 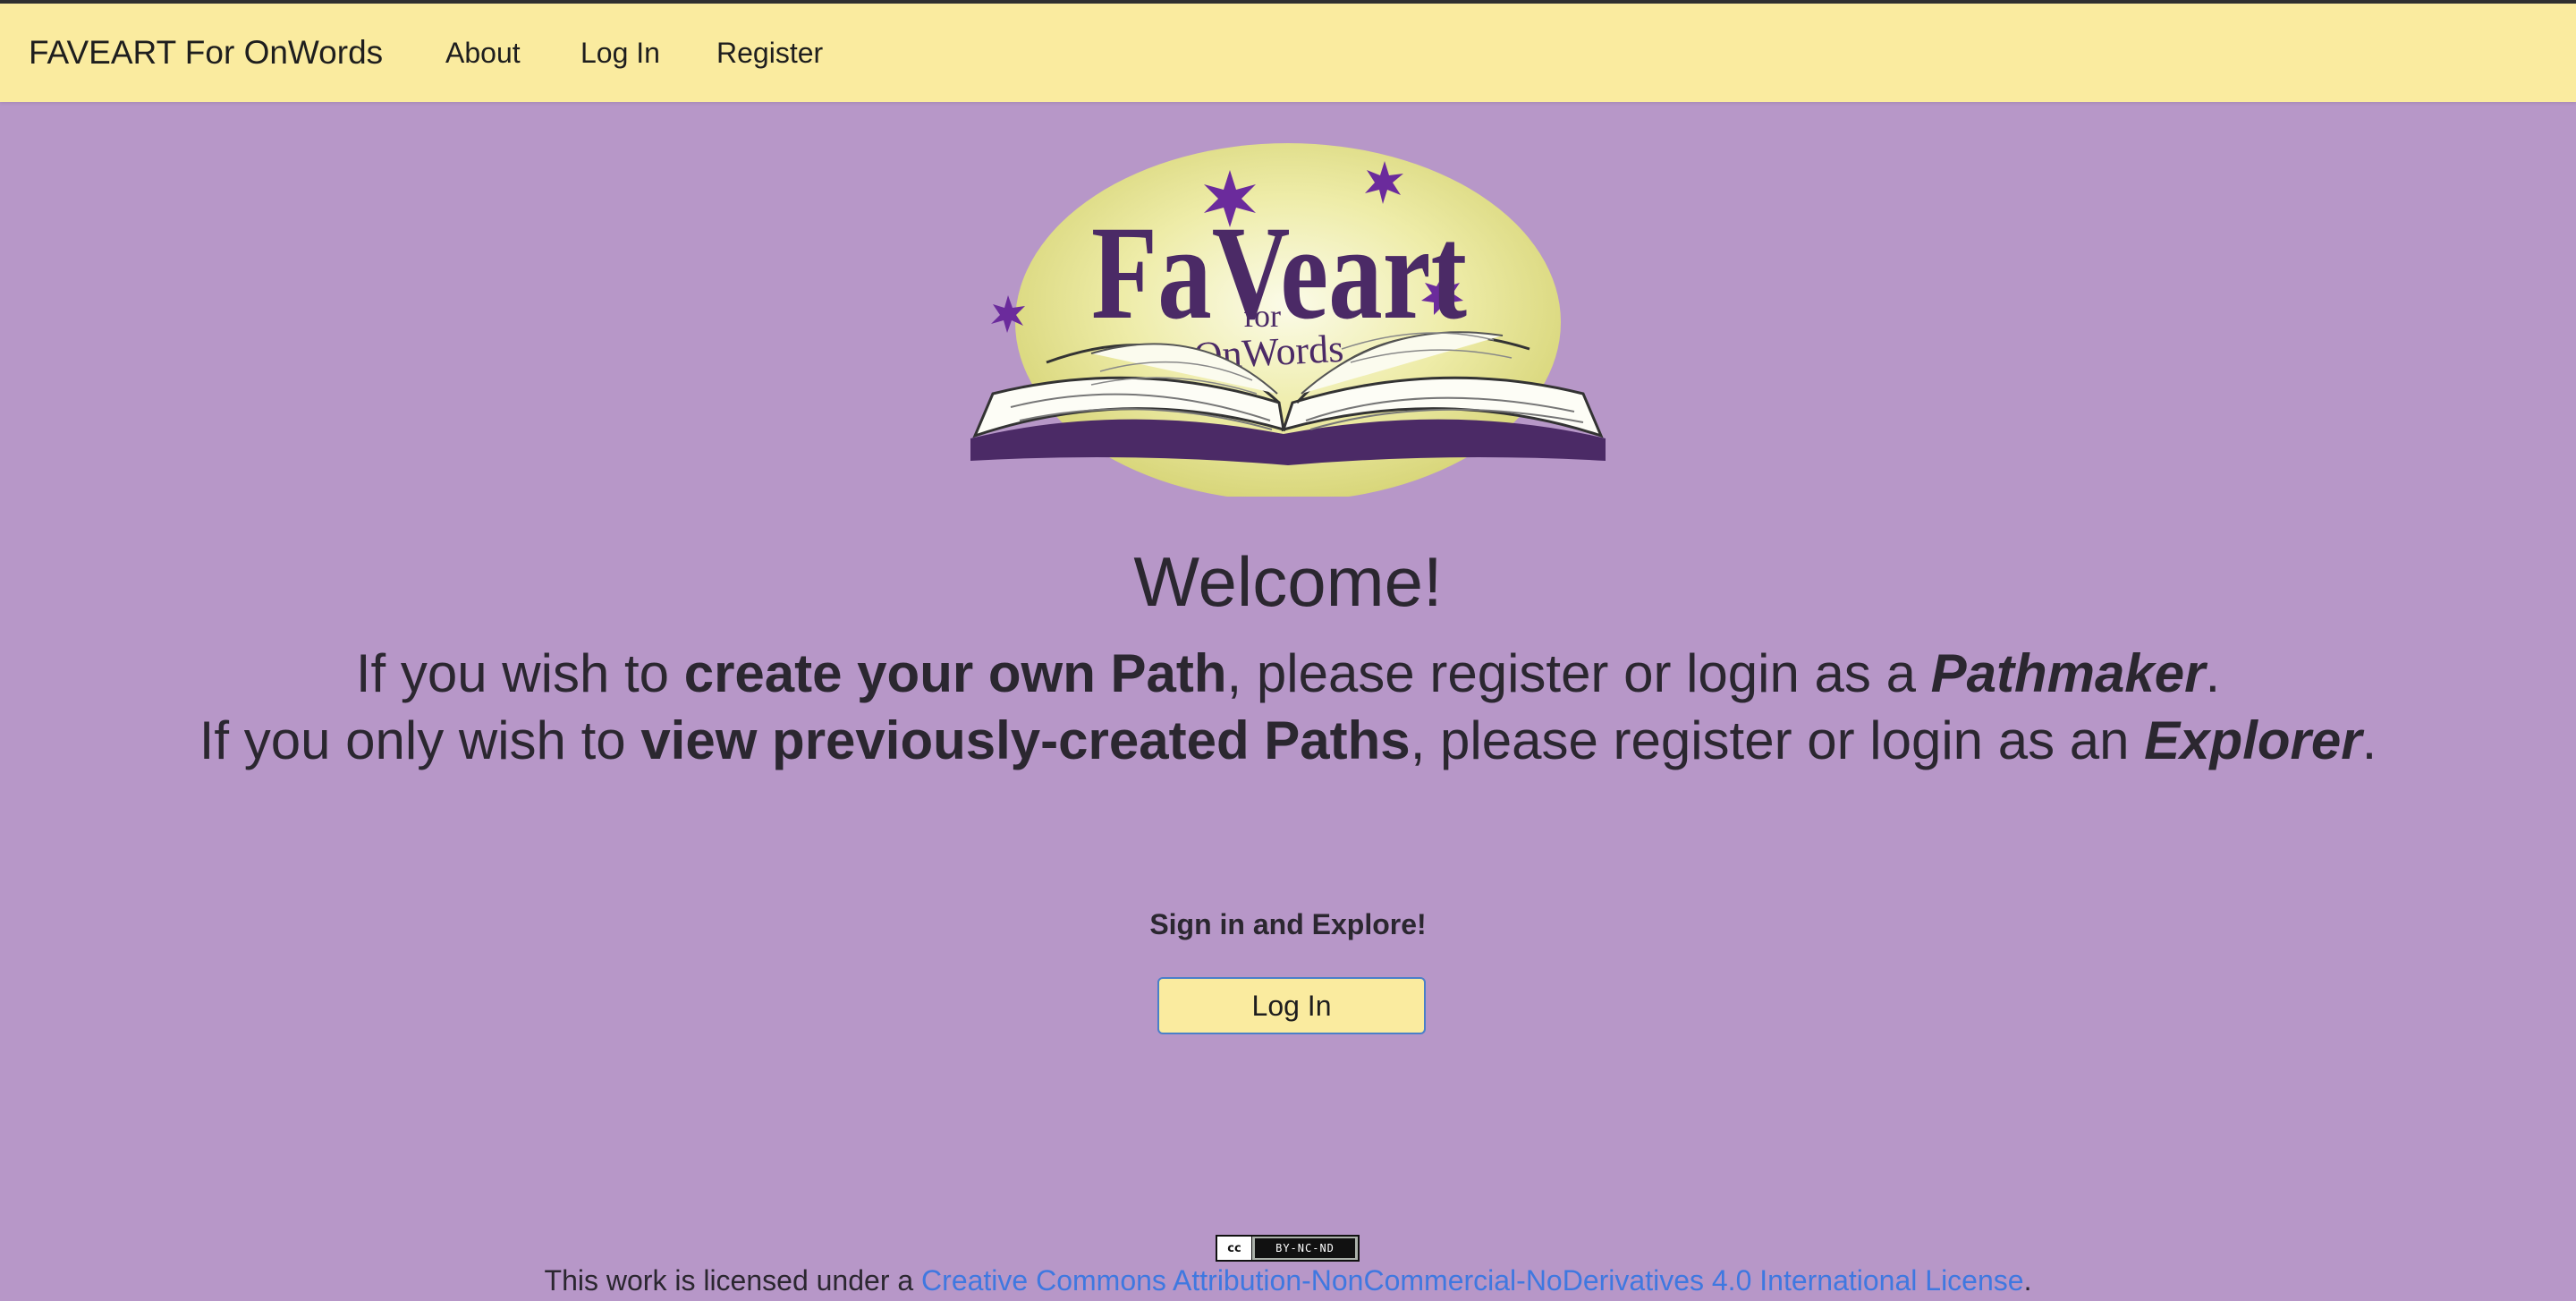 I want to click on nav-login-link: Log In, so click(x=620, y=53).